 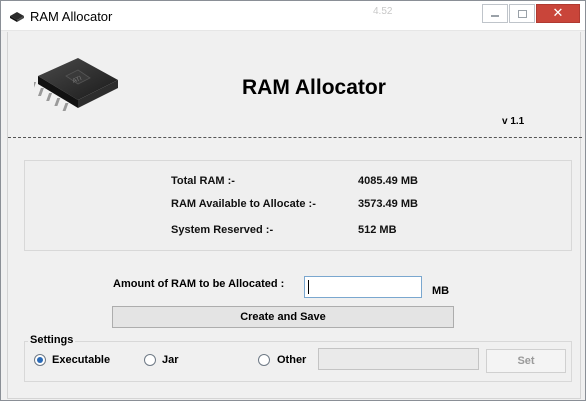 I want to click on title-bar: RAM Allocator 4.52 ✕, so click(x=293, y=16).